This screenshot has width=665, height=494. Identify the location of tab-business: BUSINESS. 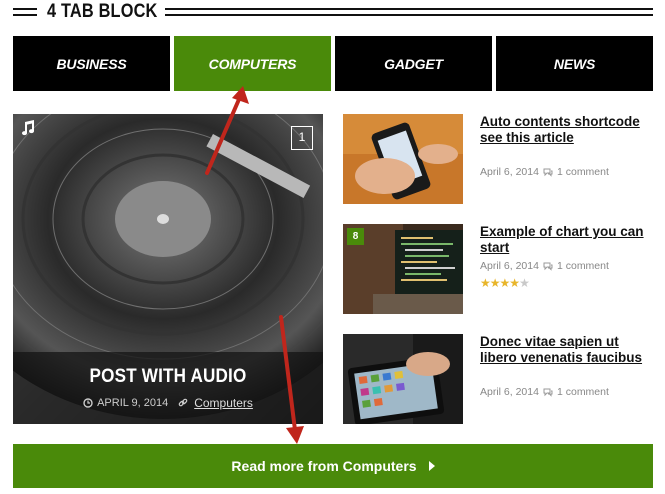
(91, 63).